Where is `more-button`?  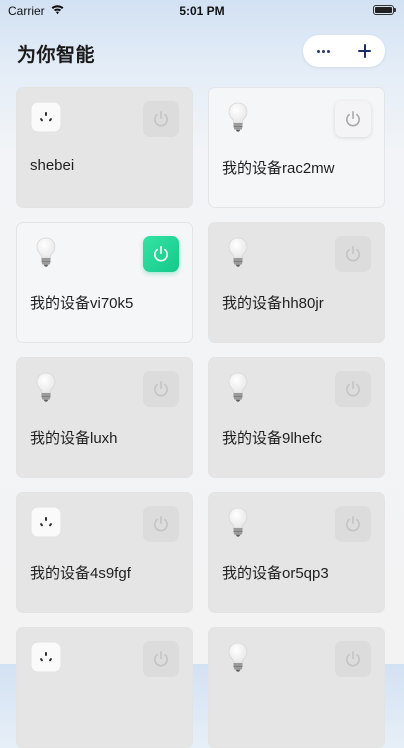 more-button is located at coordinates (323, 51).